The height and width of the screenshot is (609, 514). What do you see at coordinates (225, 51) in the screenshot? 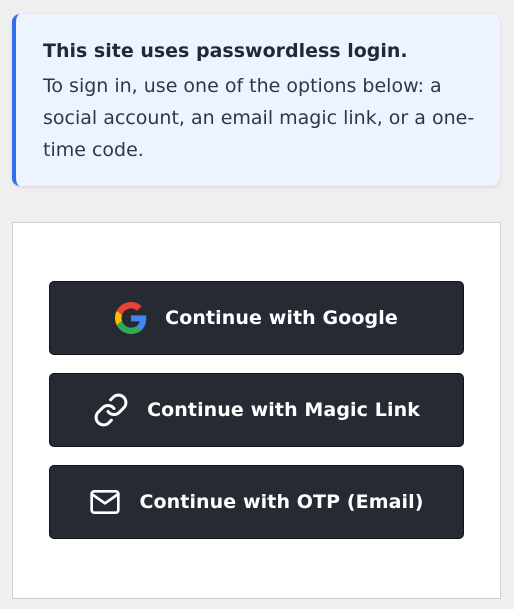
I see `notice-title: This site uses passwordless login.` at bounding box center [225, 51].